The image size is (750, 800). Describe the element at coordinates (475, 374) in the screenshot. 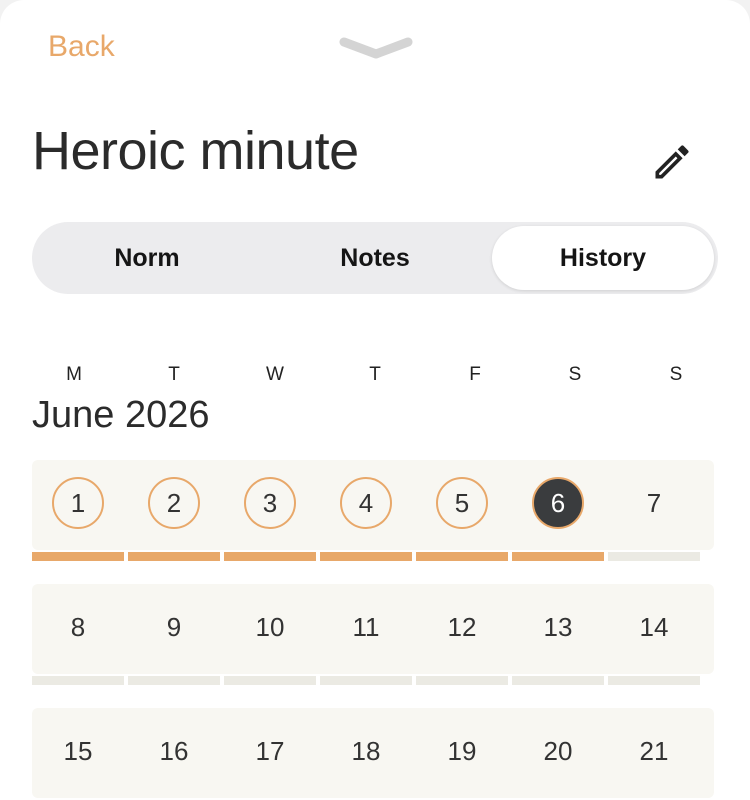

I see `weekday-label: F` at that location.